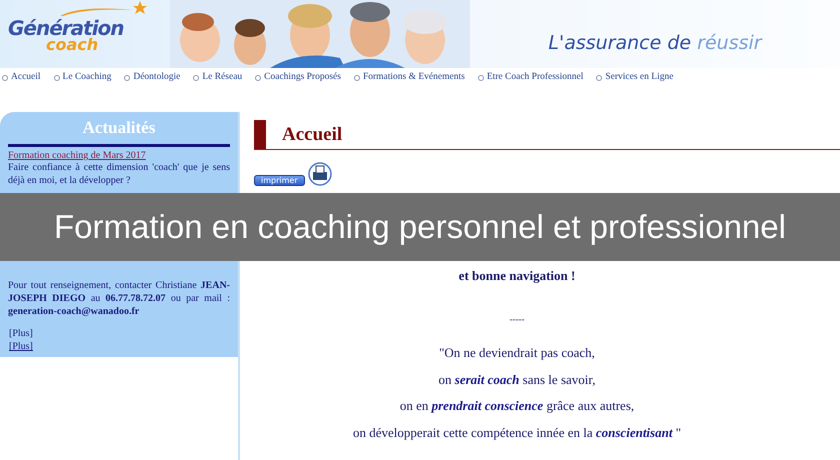 This screenshot has width=840, height=460. Describe the element at coordinates (298, 92) in the screenshot. I see `nav-link: Coachings Proposés` at that location.